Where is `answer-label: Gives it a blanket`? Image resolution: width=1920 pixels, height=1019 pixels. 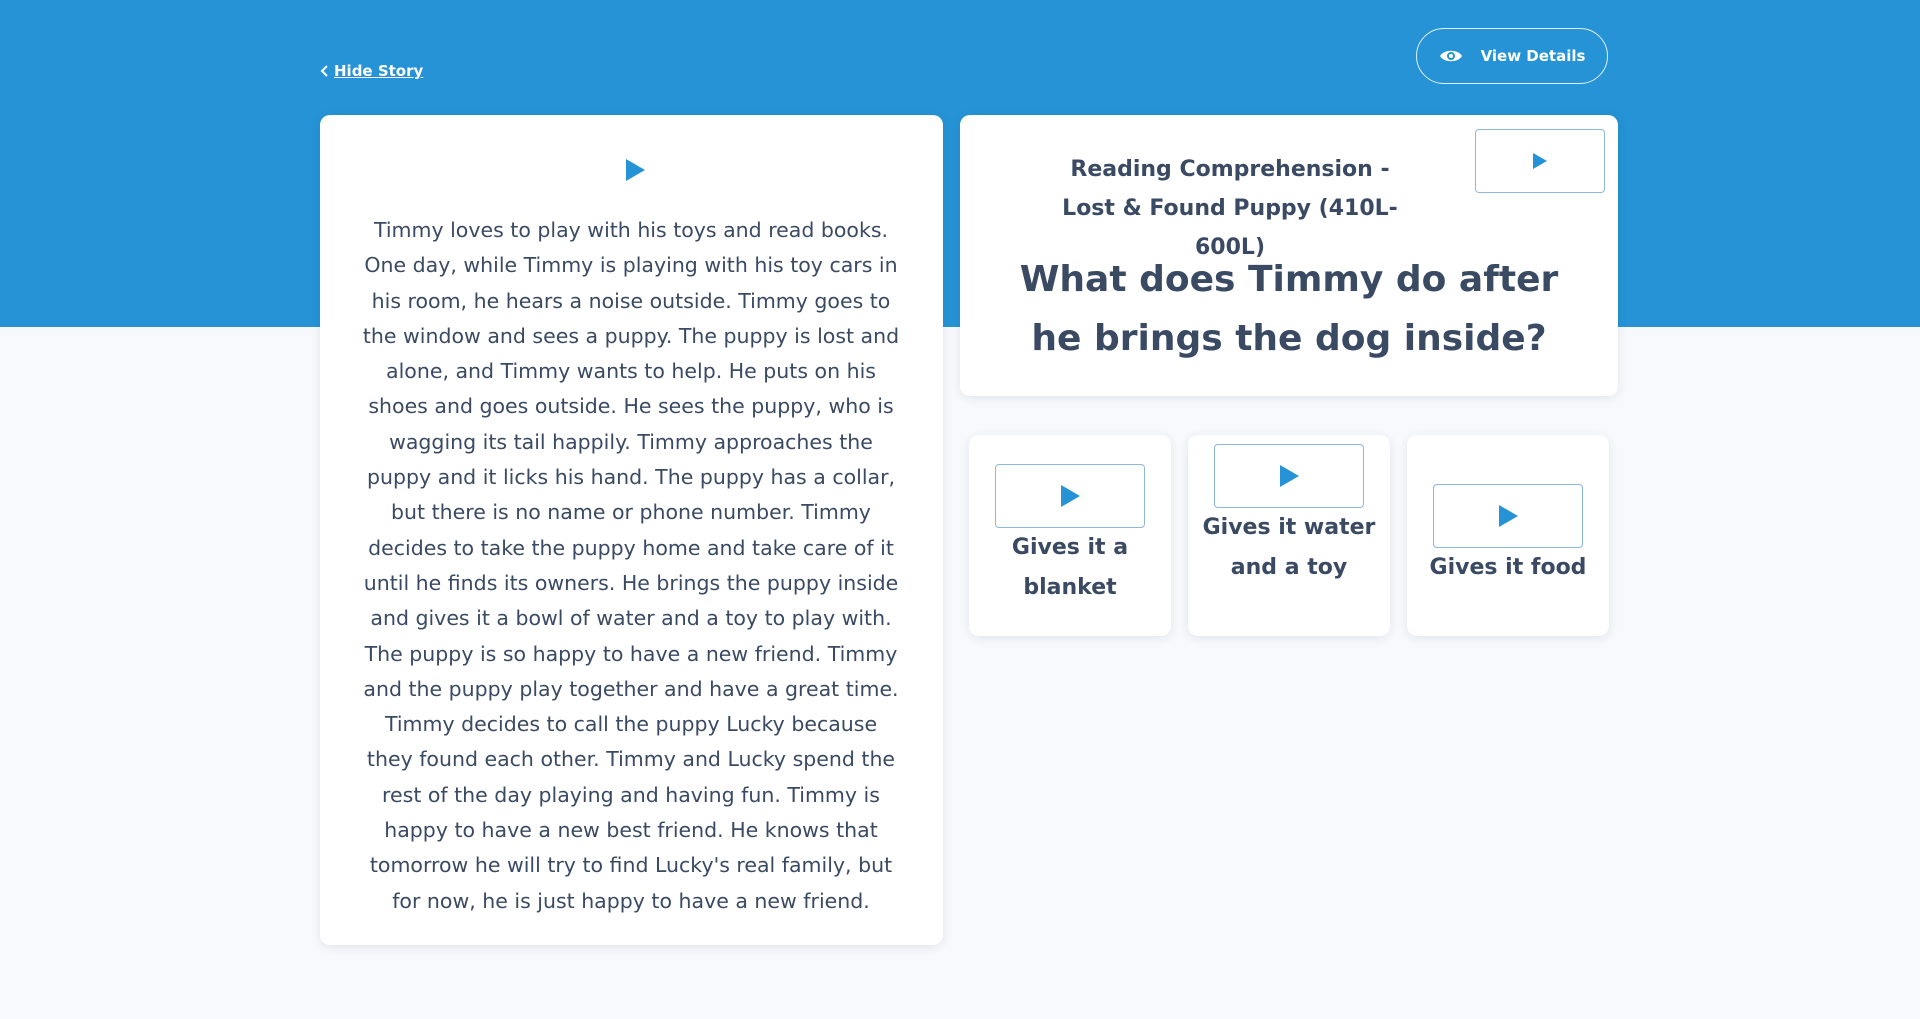 answer-label: Gives it a blanket is located at coordinates (1070, 567).